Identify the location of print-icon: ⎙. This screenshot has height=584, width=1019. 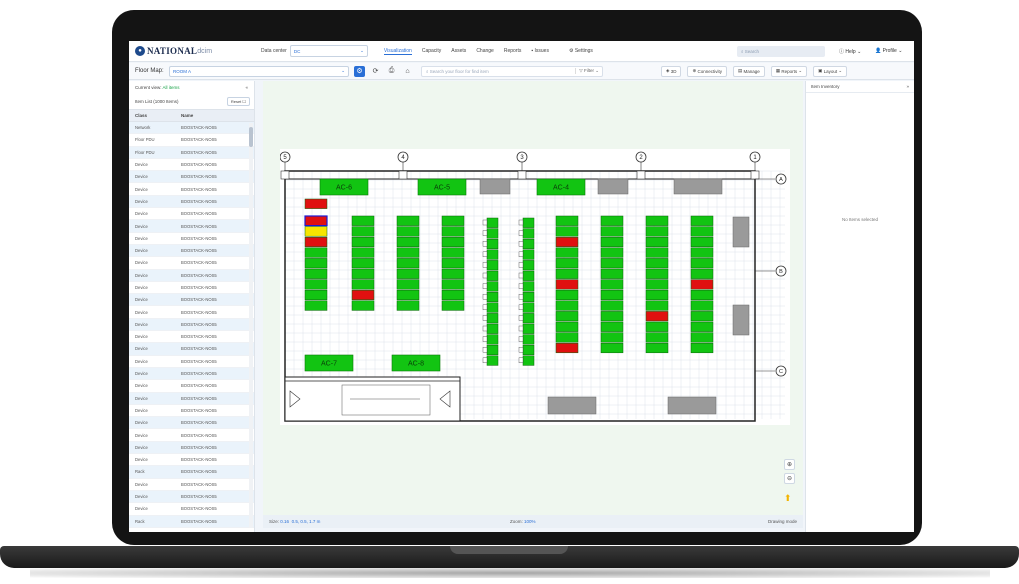
(391, 71).